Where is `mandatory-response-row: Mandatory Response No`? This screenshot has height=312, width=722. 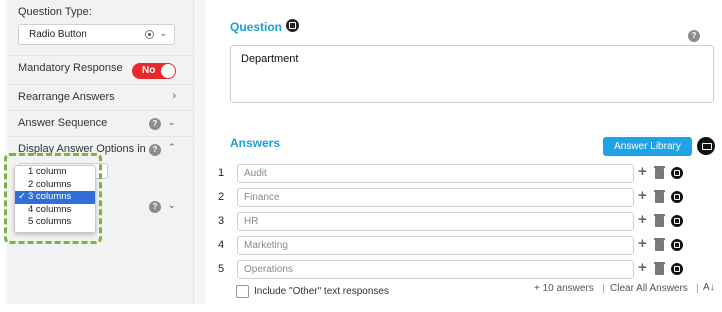 mandatory-response-row: Mandatory Response No is located at coordinates (101, 68).